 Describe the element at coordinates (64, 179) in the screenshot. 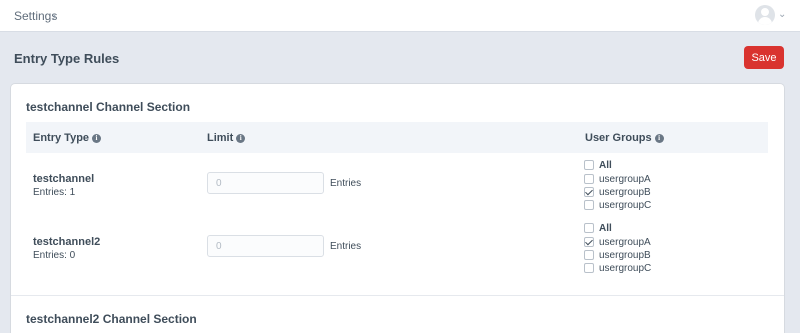

I see `channel-name: testchannel` at that location.